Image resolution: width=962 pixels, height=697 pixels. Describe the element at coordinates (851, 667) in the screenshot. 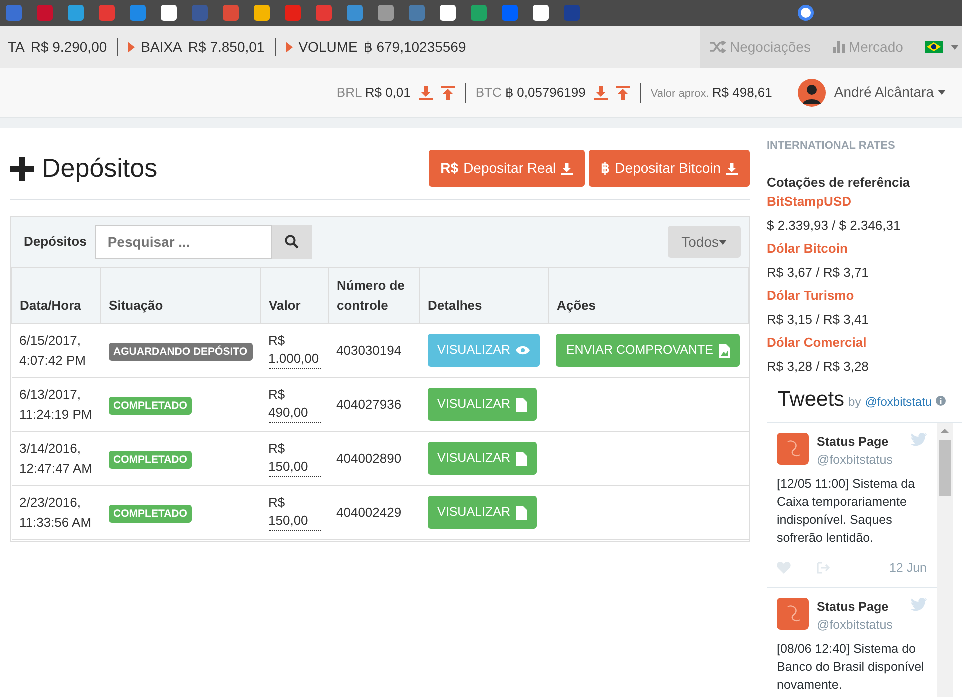

I see `tweet-text: [08/06 12:40] Sistema do Banco do Brasil disponível novamente.` at that location.